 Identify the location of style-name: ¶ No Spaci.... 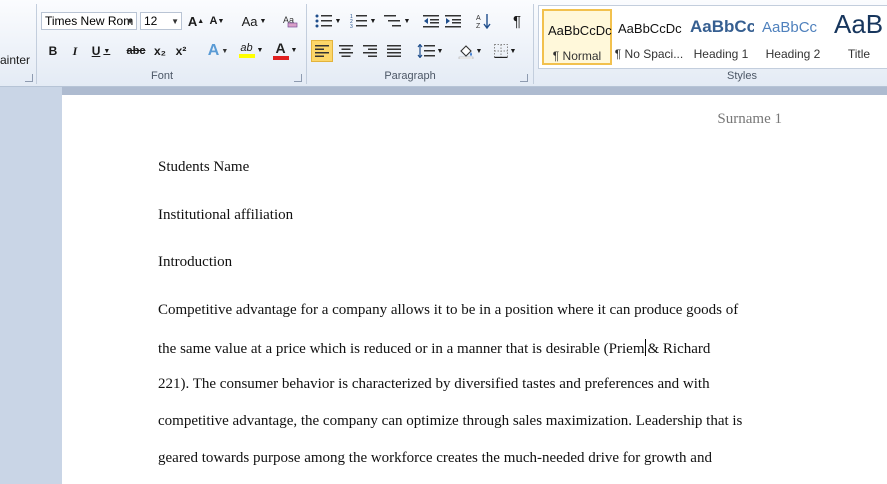
(649, 54).